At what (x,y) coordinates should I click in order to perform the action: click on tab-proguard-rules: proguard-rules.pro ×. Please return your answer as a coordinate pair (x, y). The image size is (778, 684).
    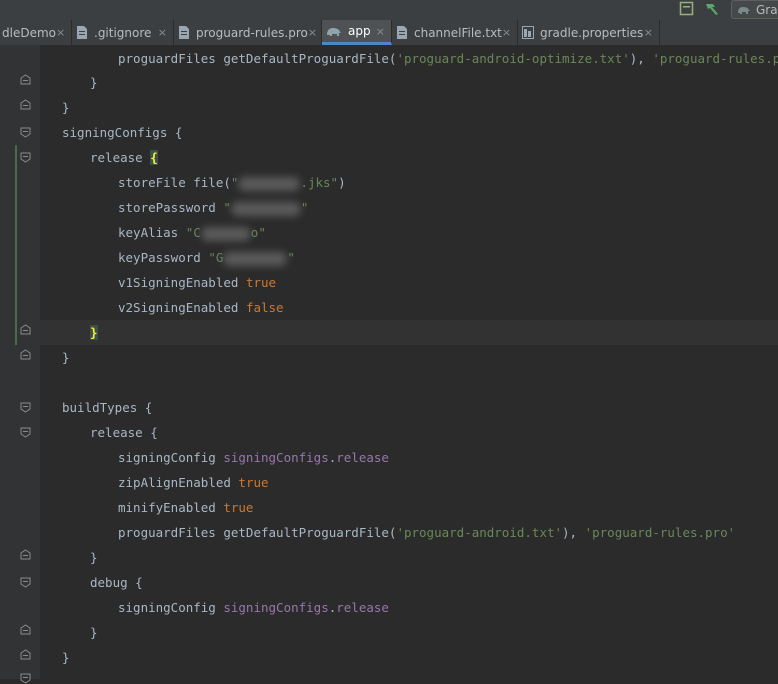
    Looking at the image, I should click on (248, 32).